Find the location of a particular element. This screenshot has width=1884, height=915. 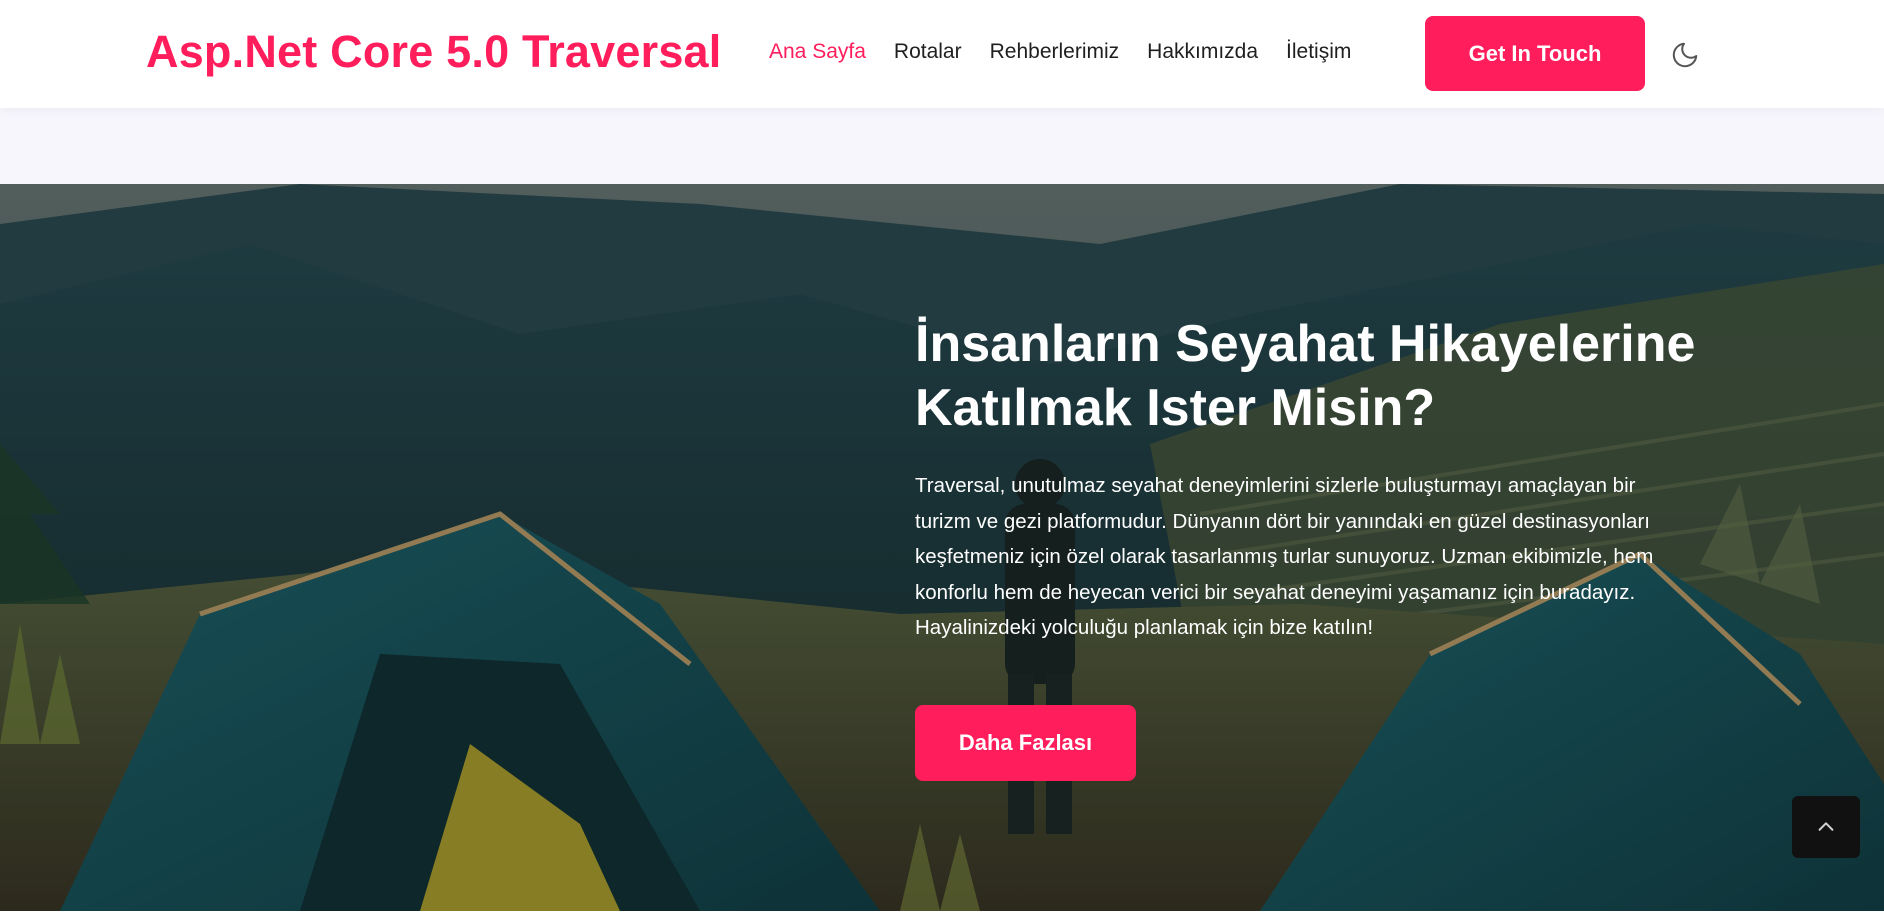

hero-title-line-1: İnsanların Seyahat Hikayelerine is located at coordinates (1305, 344).